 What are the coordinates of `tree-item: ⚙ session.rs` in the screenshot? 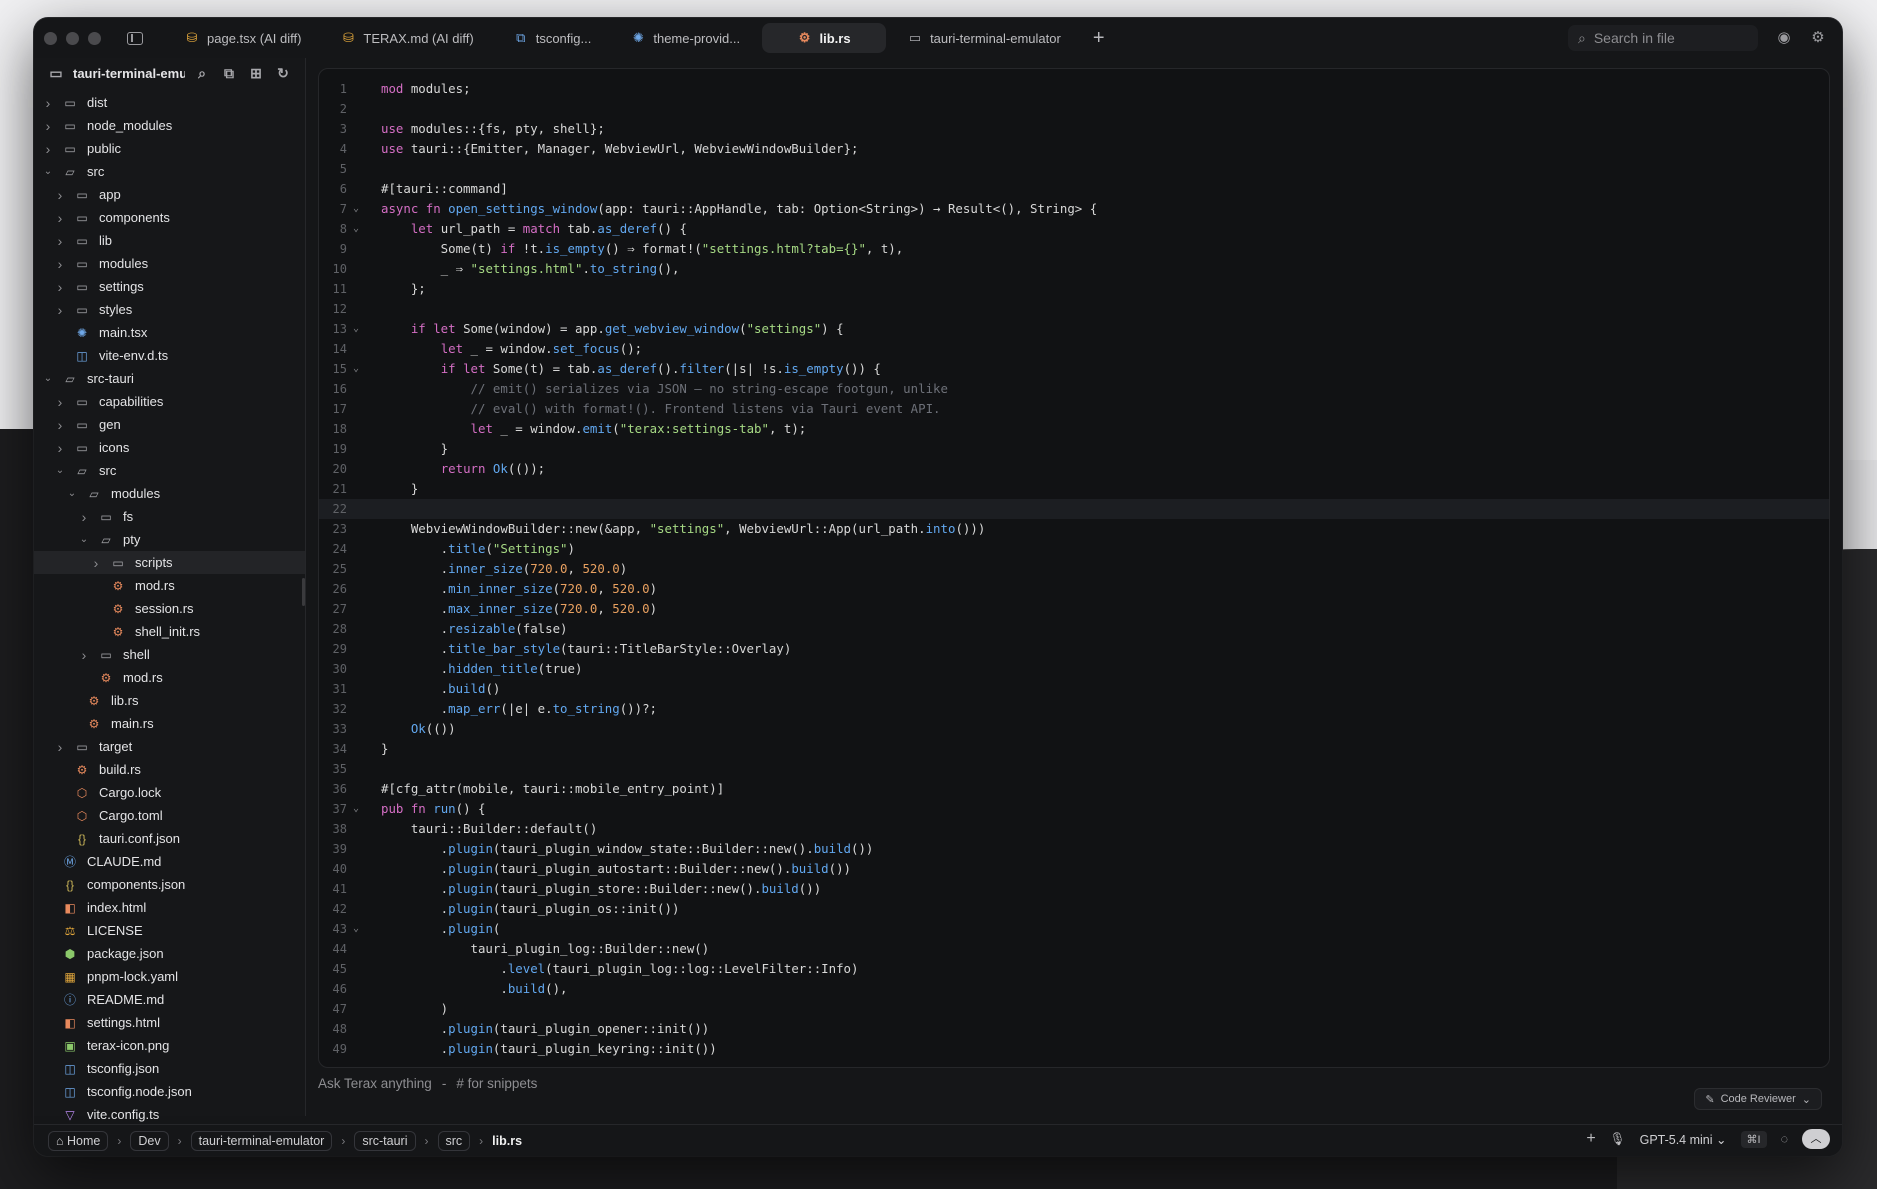 It's located at (169, 608).